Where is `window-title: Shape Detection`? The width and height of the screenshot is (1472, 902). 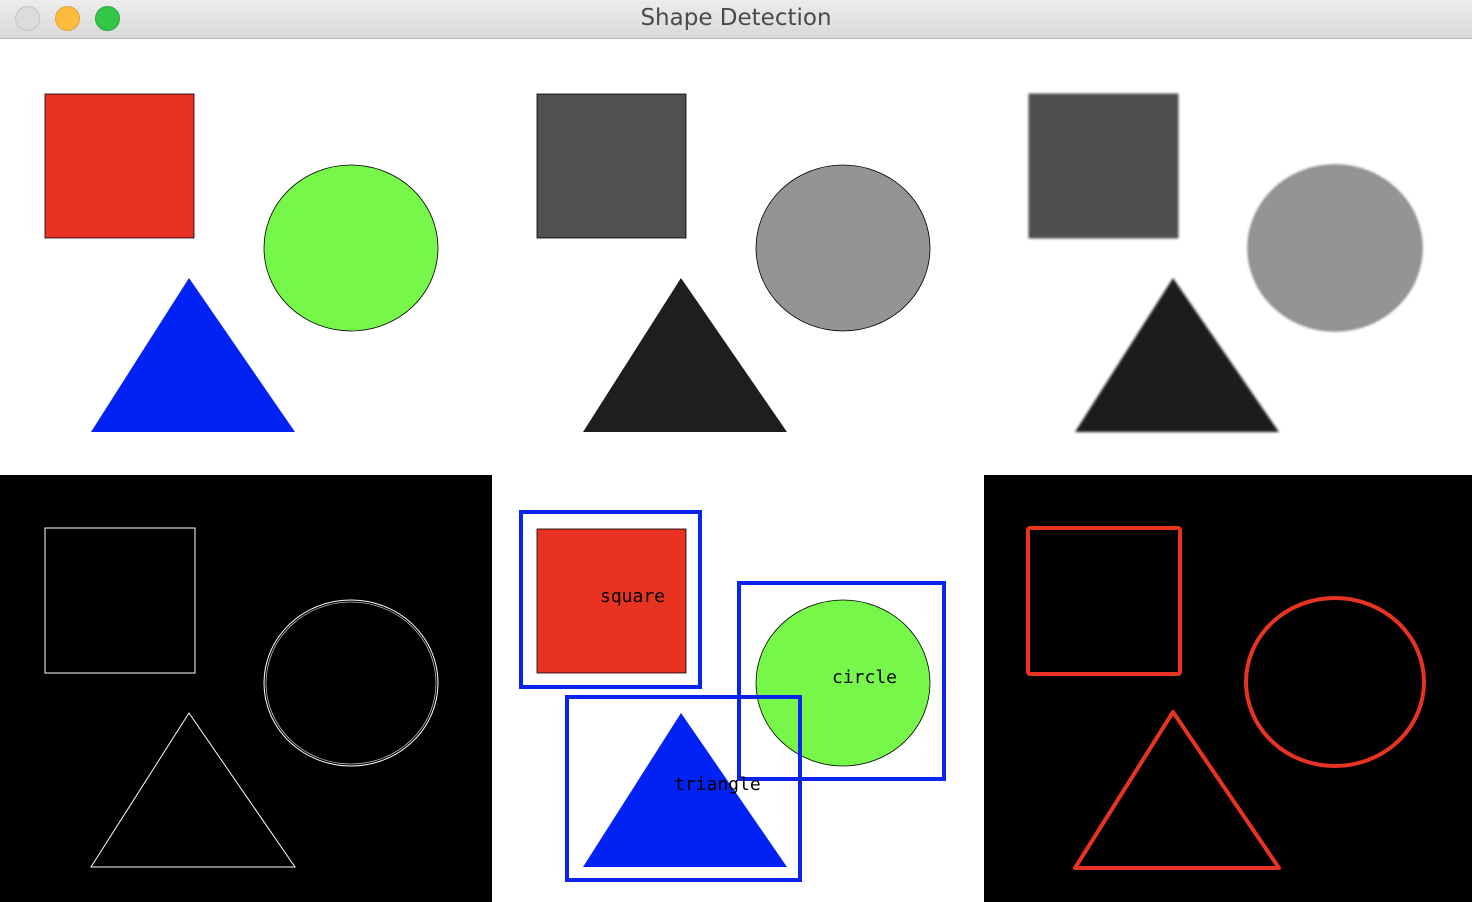
window-title: Shape Detection is located at coordinates (736, 18).